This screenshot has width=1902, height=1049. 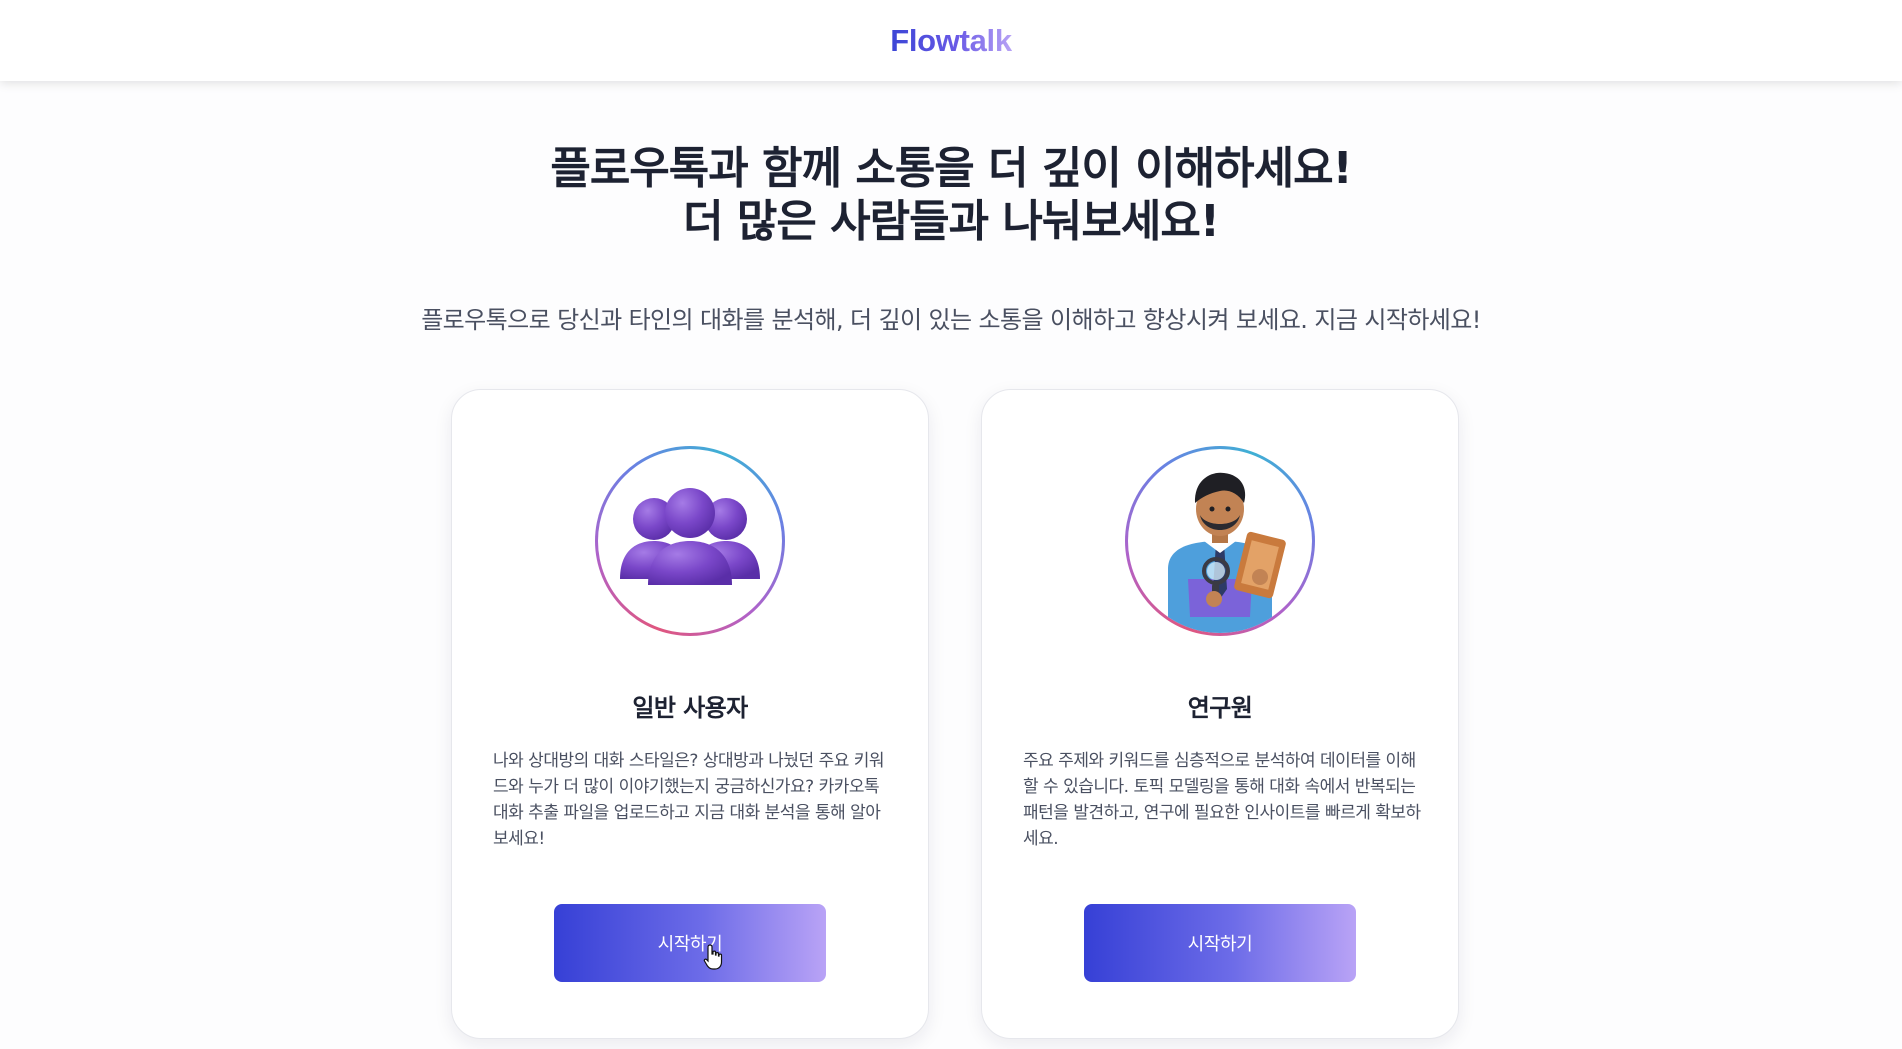 I want to click on start-button-researcher: 시작하기, so click(x=1220, y=943).